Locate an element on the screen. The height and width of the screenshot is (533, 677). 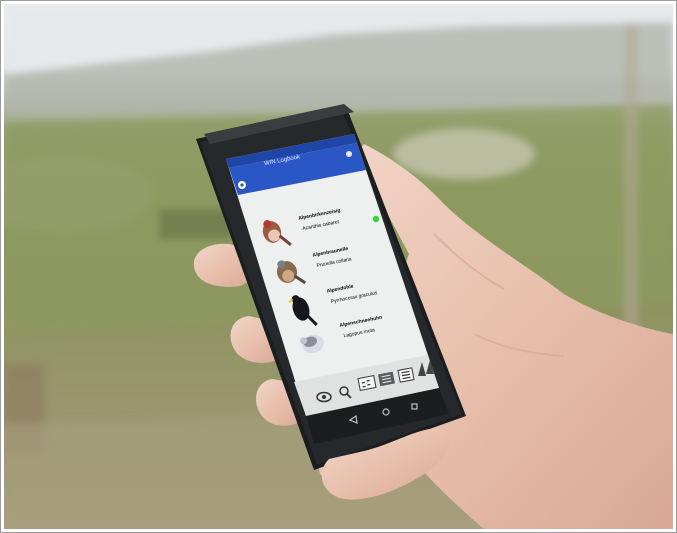
settings-gear-icon is located at coordinates (242, 185).